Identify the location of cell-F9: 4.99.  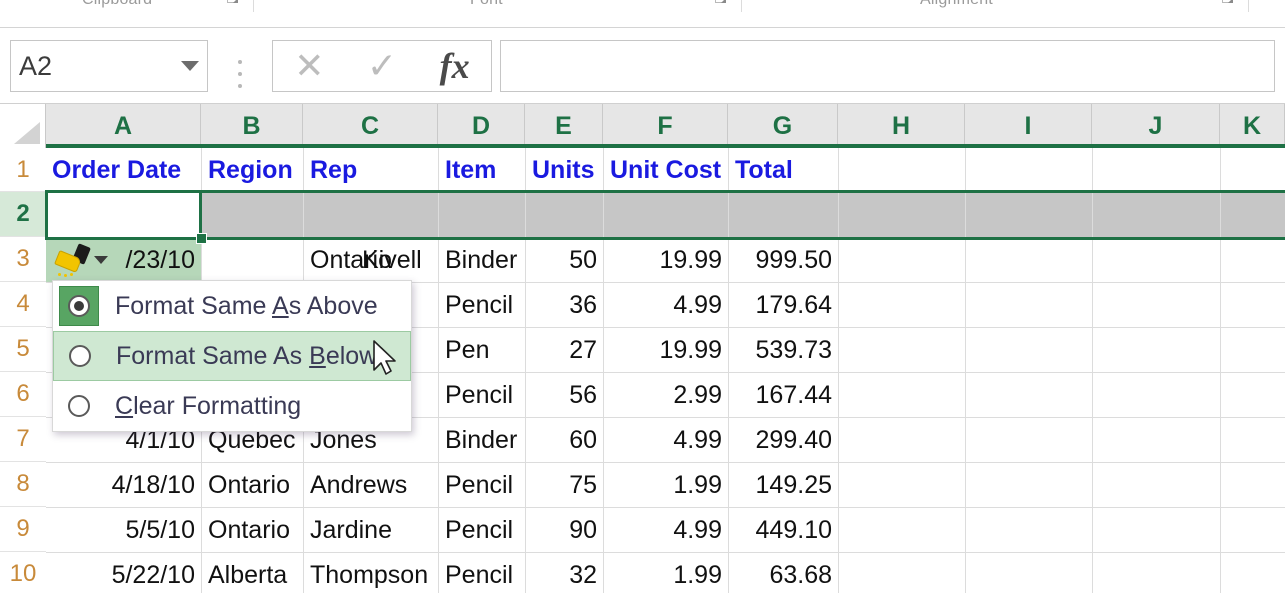
(666, 530).